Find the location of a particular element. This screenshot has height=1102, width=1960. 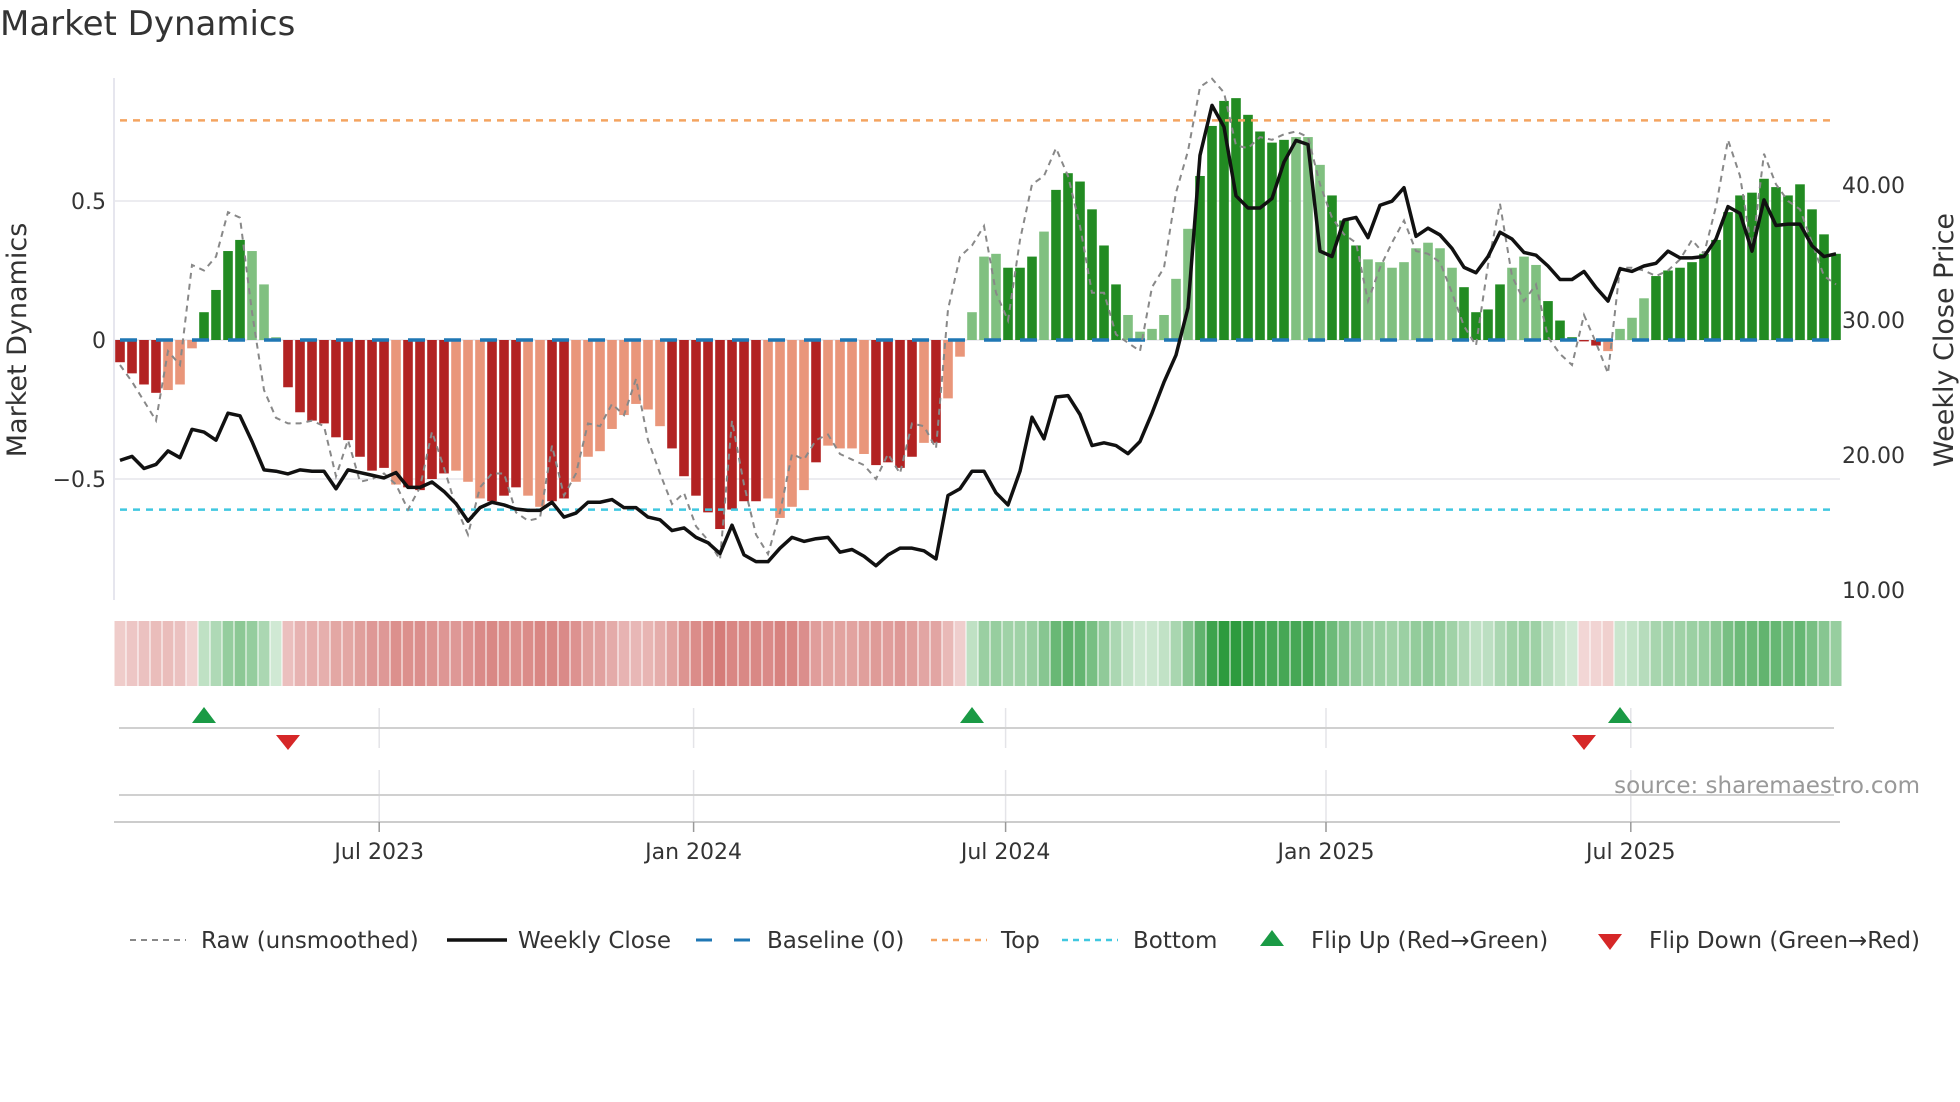

legend-label: Baseline (0) is located at coordinates (835, 941).